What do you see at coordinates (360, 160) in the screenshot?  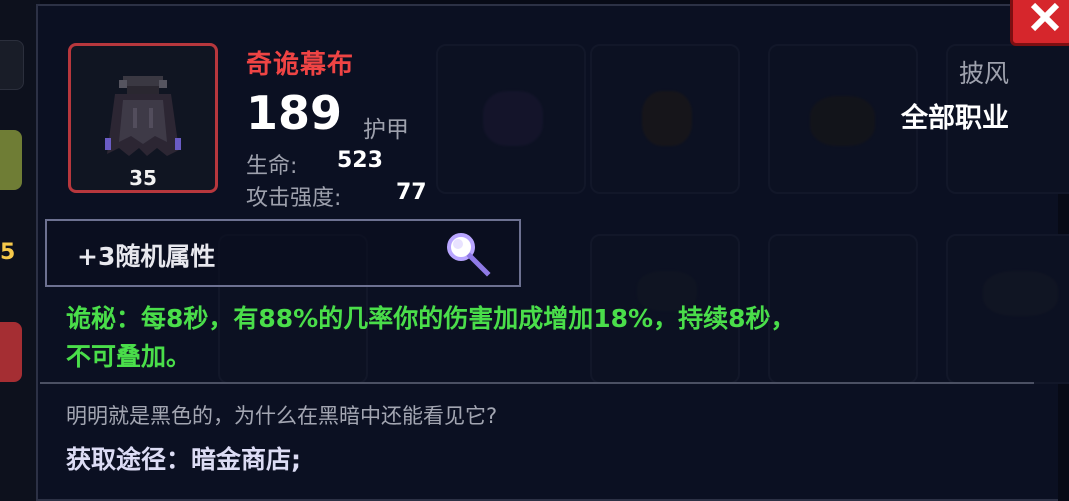 I see `stat-value-health: 523` at bounding box center [360, 160].